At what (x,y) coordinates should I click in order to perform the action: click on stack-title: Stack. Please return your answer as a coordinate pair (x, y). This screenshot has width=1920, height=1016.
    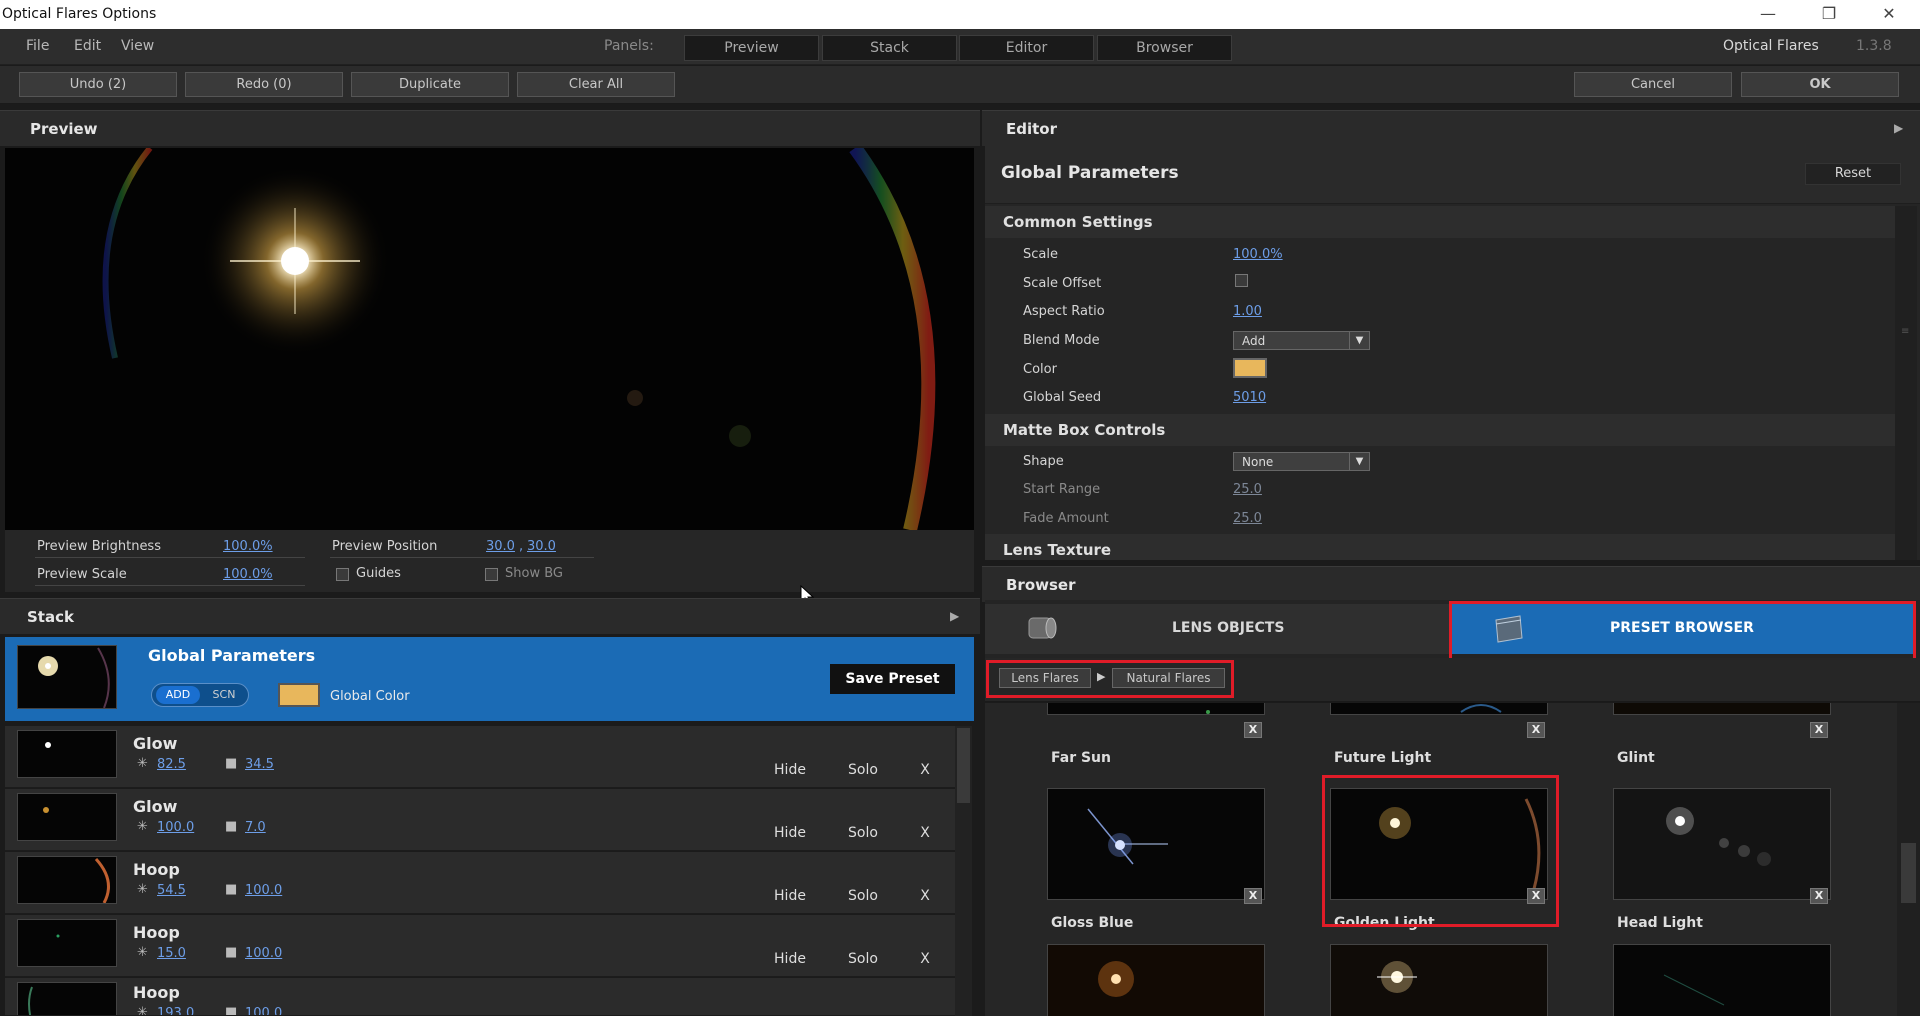
    Looking at the image, I should click on (50, 617).